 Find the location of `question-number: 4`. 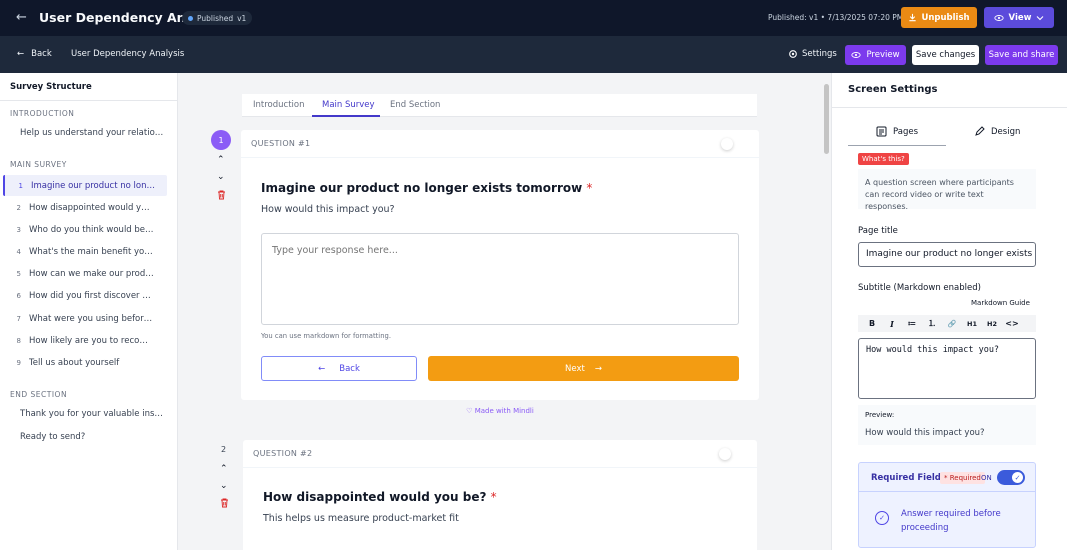

question-number: 4 is located at coordinates (18, 251).